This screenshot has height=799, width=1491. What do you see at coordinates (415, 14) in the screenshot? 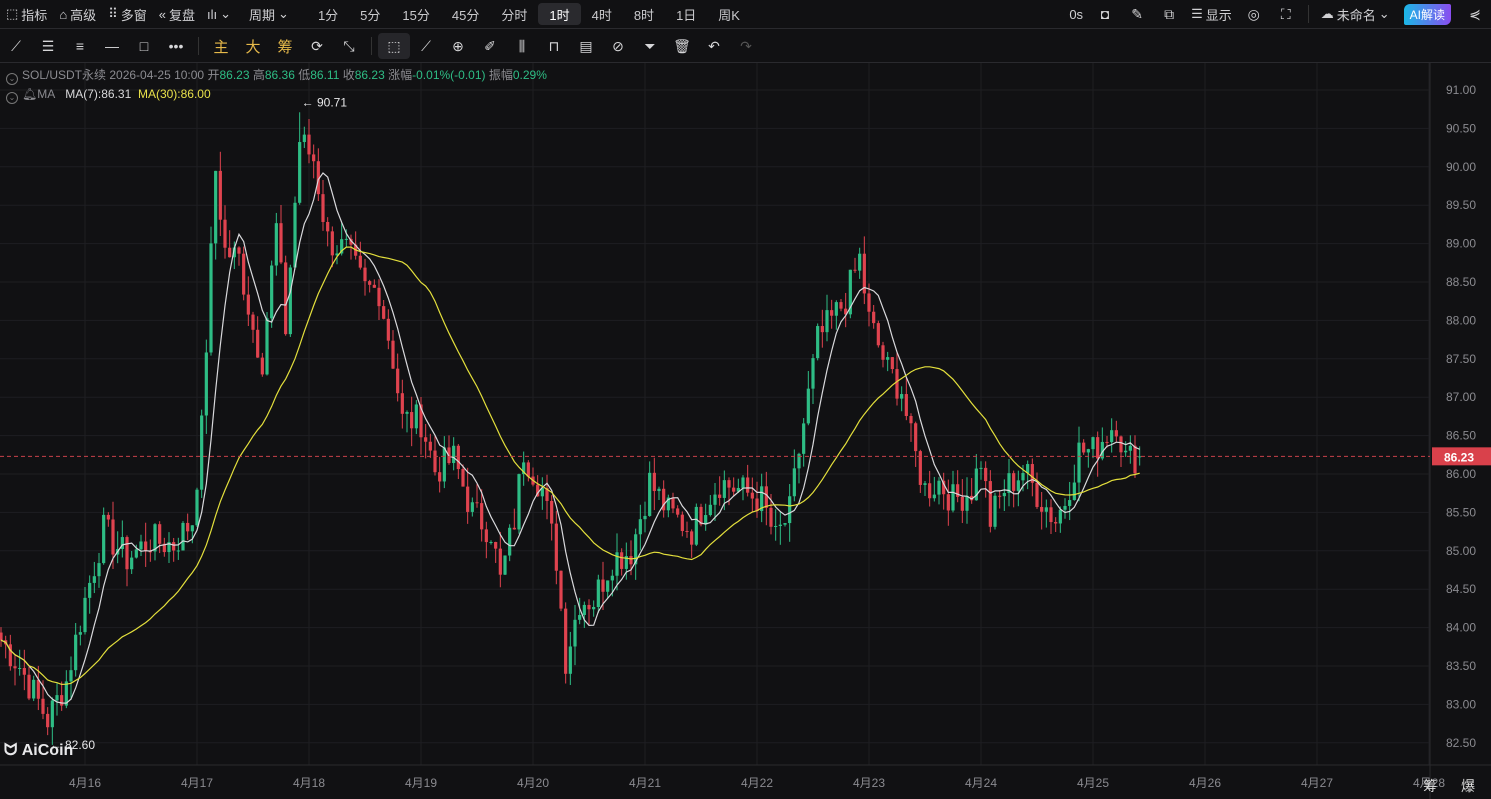
I see `tab-period-2: 15分` at bounding box center [415, 14].